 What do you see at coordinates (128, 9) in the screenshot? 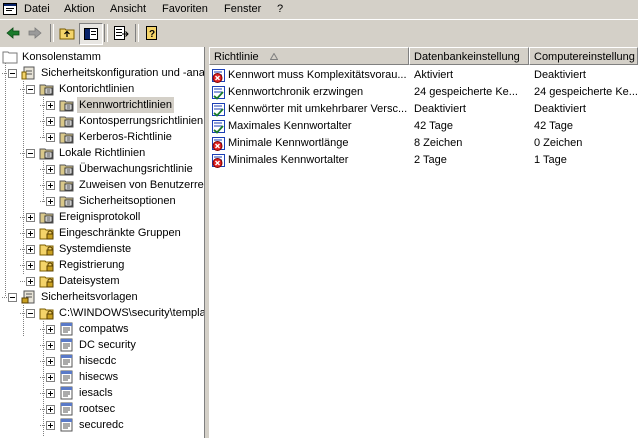
I see `menu-ansicht: Ansicht` at bounding box center [128, 9].